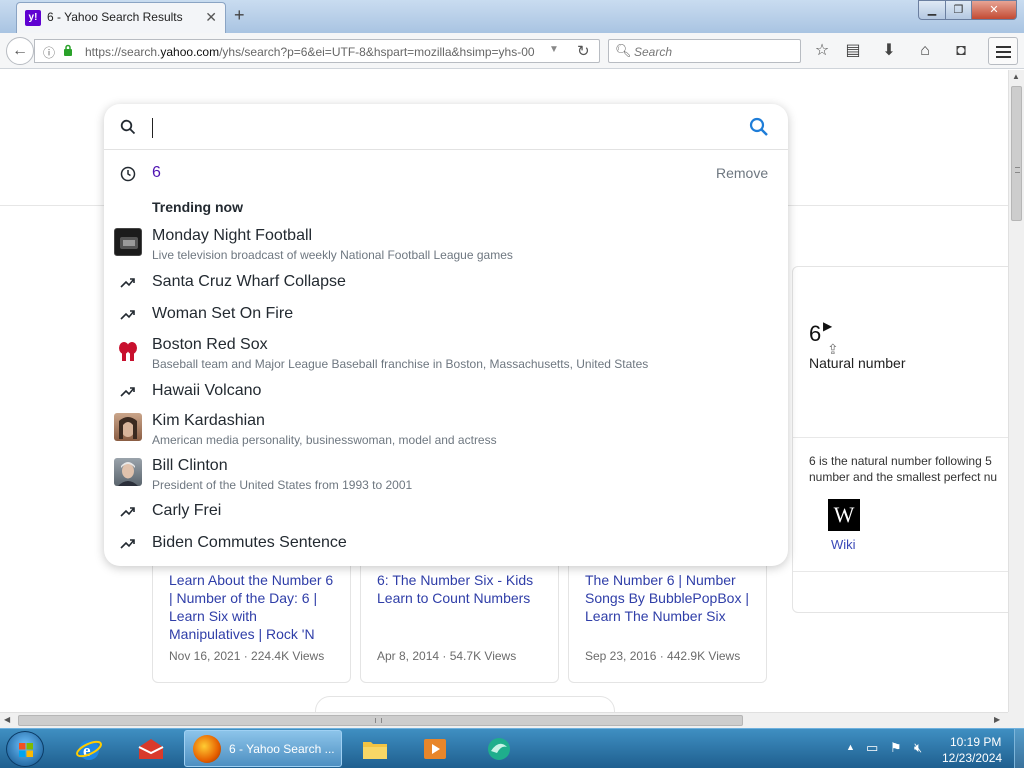 This screenshot has width=1024, height=768. What do you see at coordinates (1016, 76) in the screenshot?
I see `scroll-up-icon: ▲` at bounding box center [1016, 76].